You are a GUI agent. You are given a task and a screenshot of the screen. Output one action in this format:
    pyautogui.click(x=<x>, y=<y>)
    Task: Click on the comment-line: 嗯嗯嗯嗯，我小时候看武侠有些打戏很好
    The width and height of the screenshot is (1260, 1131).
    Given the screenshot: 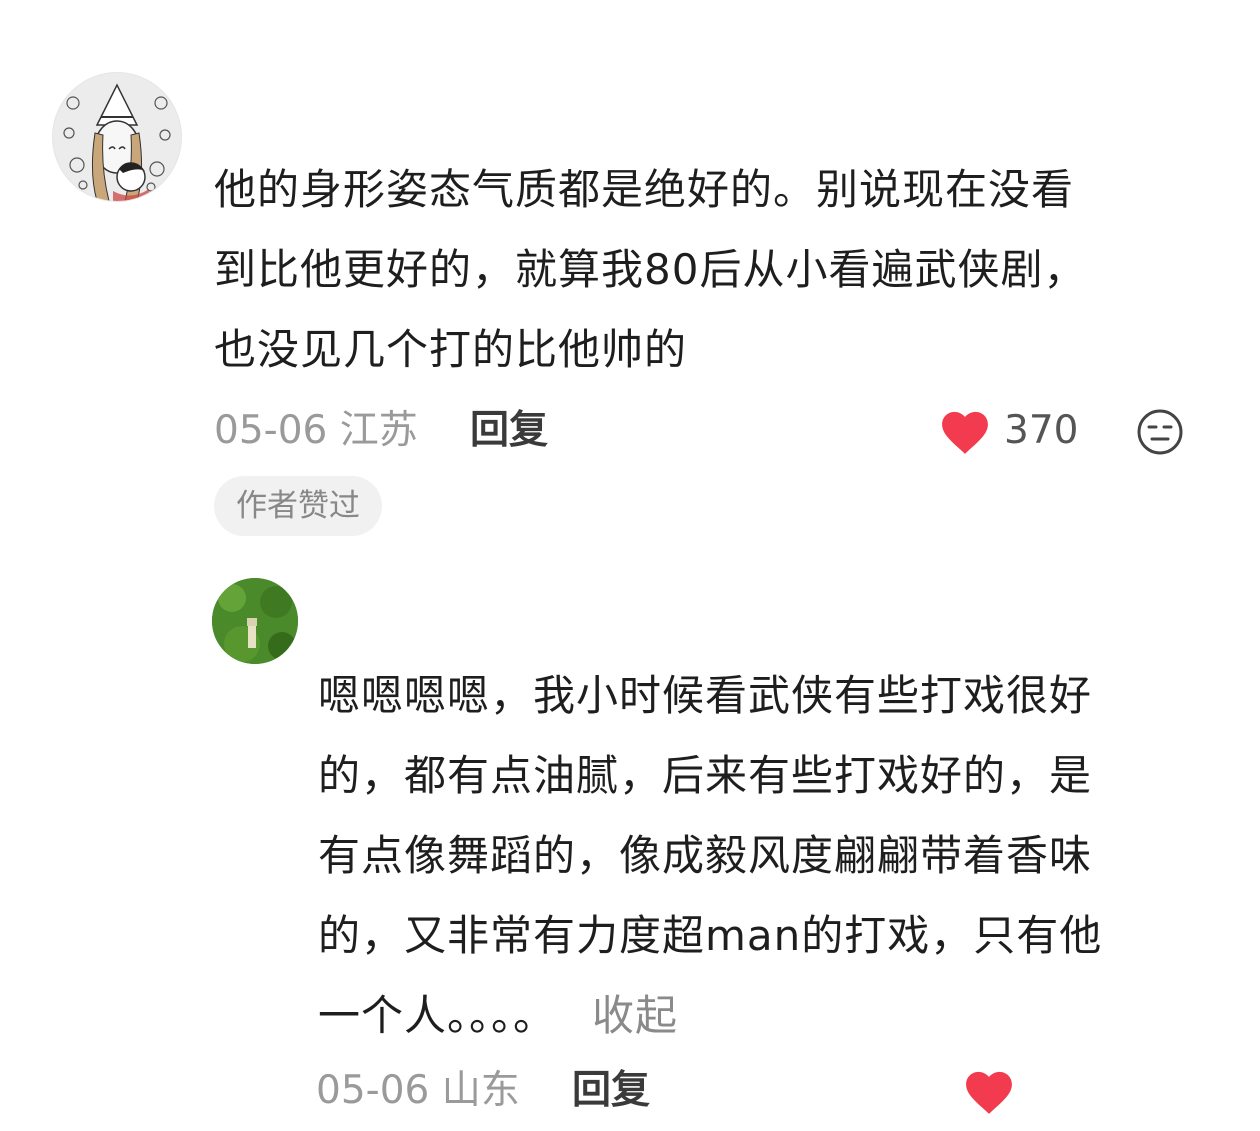 What is the action you would take?
    pyautogui.click(x=705, y=695)
    